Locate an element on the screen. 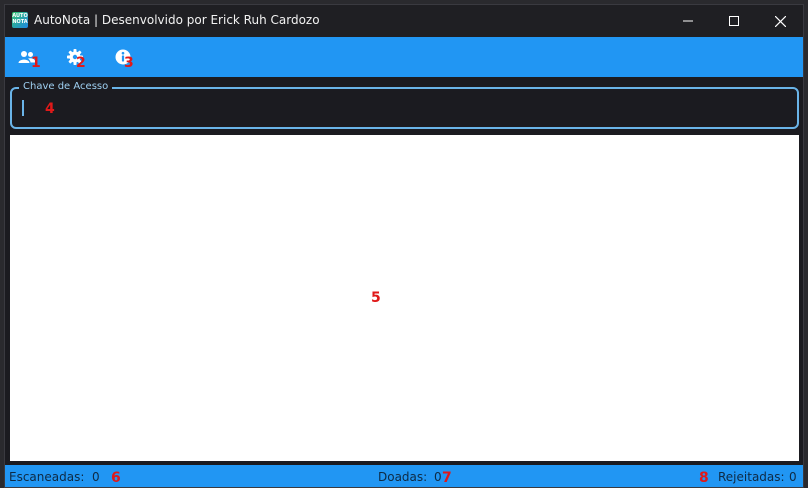 This screenshot has width=808, height=488. scanned-count: 0 is located at coordinates (96, 477).